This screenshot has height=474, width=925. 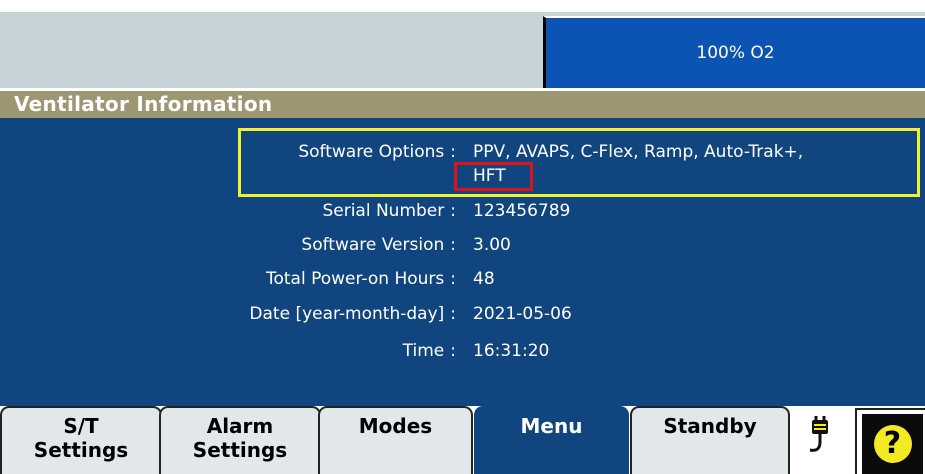 What do you see at coordinates (710, 426) in the screenshot?
I see `tab-label-line1: Standby` at bounding box center [710, 426].